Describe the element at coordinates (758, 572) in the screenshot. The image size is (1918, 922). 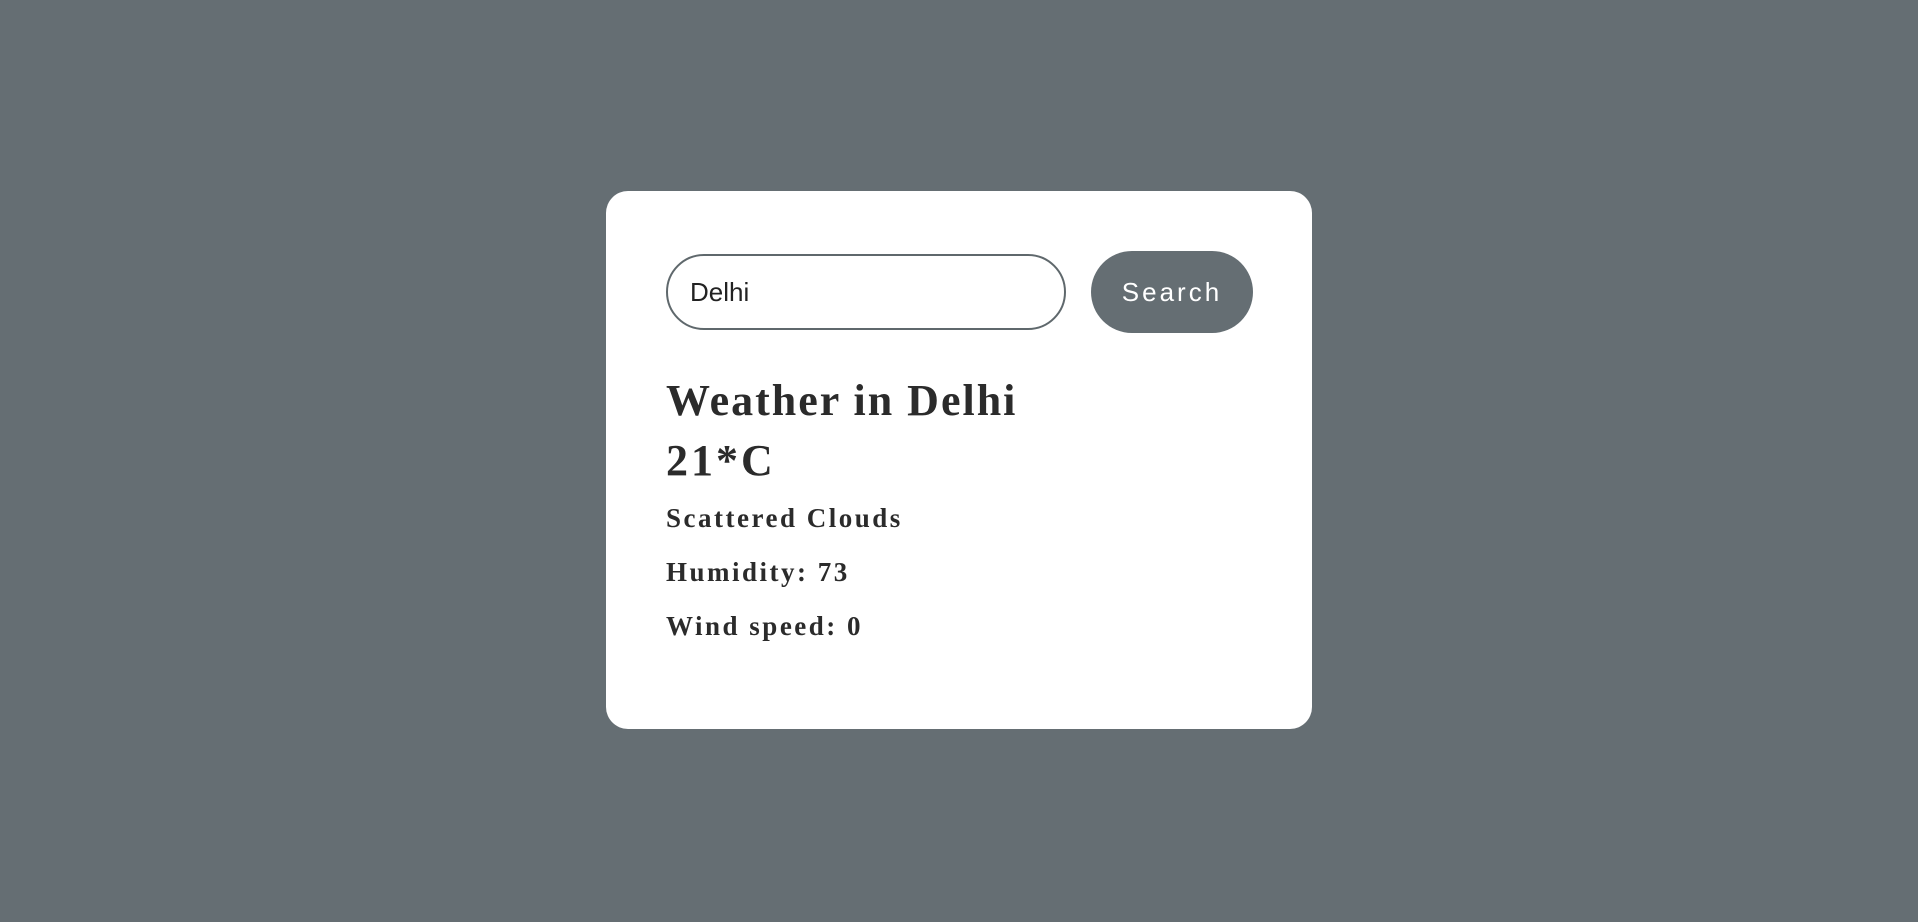
I see `humidity: Humidity: 73` at that location.